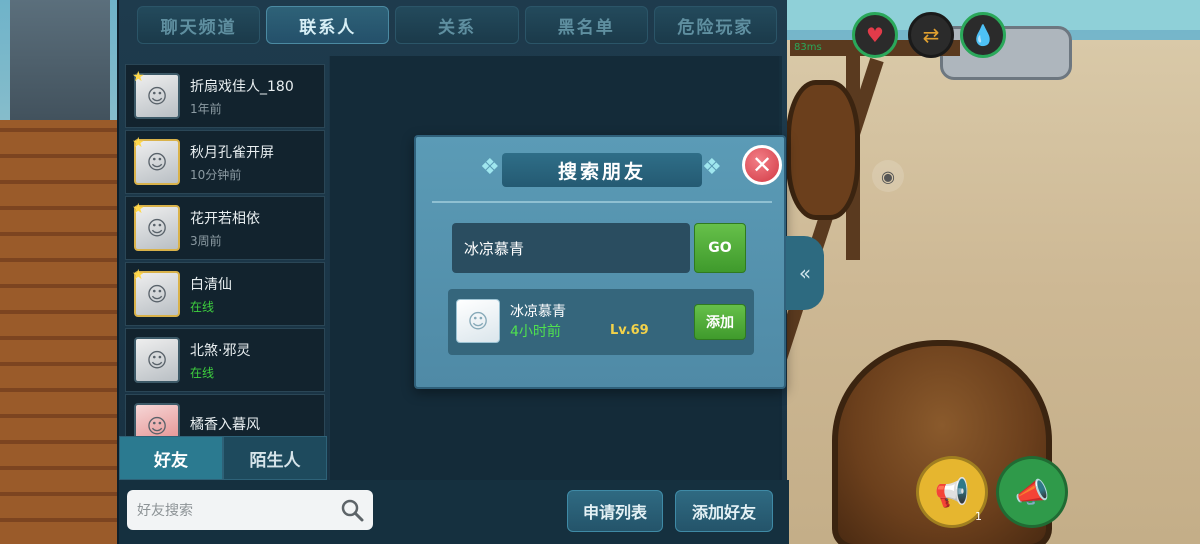 The image size is (1200, 544). What do you see at coordinates (60, 70) in the screenshot?
I see `statue` at bounding box center [60, 70].